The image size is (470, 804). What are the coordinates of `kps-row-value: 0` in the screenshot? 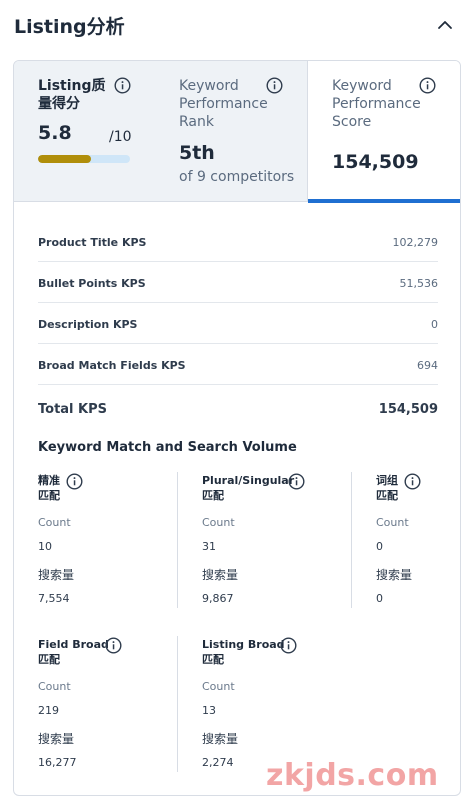 It's located at (434, 324).